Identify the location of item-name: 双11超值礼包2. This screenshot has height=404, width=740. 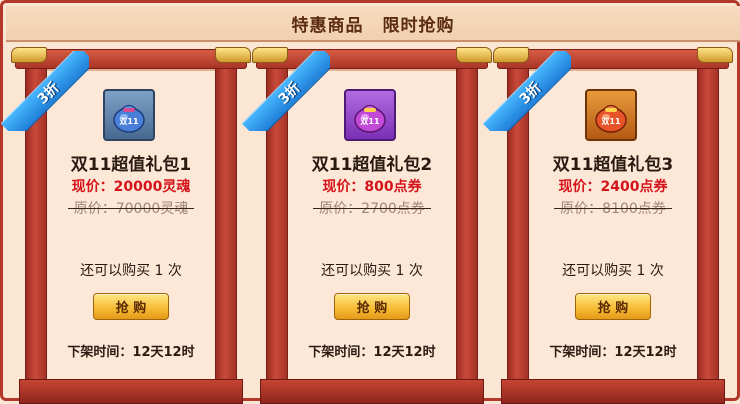
(372, 165).